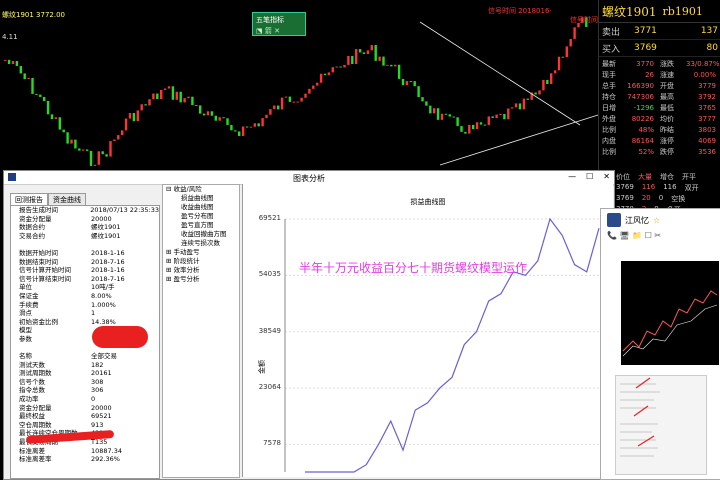  Describe the element at coordinates (38, 252) in the screenshot. I see `report-key: 数据开始时间` at that location.